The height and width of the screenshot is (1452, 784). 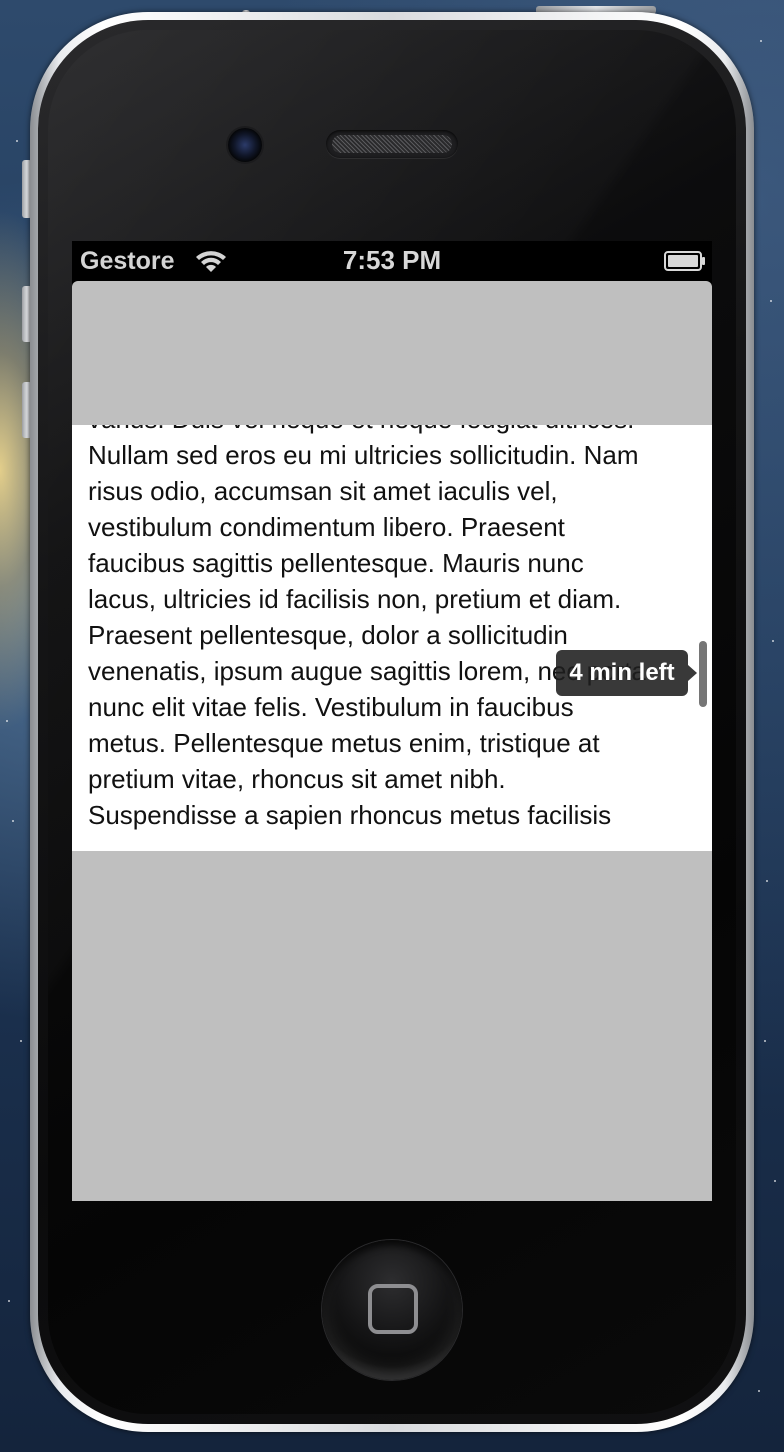 I want to click on status-bar: Gestore 7:53 PM, so click(x=392, y=261).